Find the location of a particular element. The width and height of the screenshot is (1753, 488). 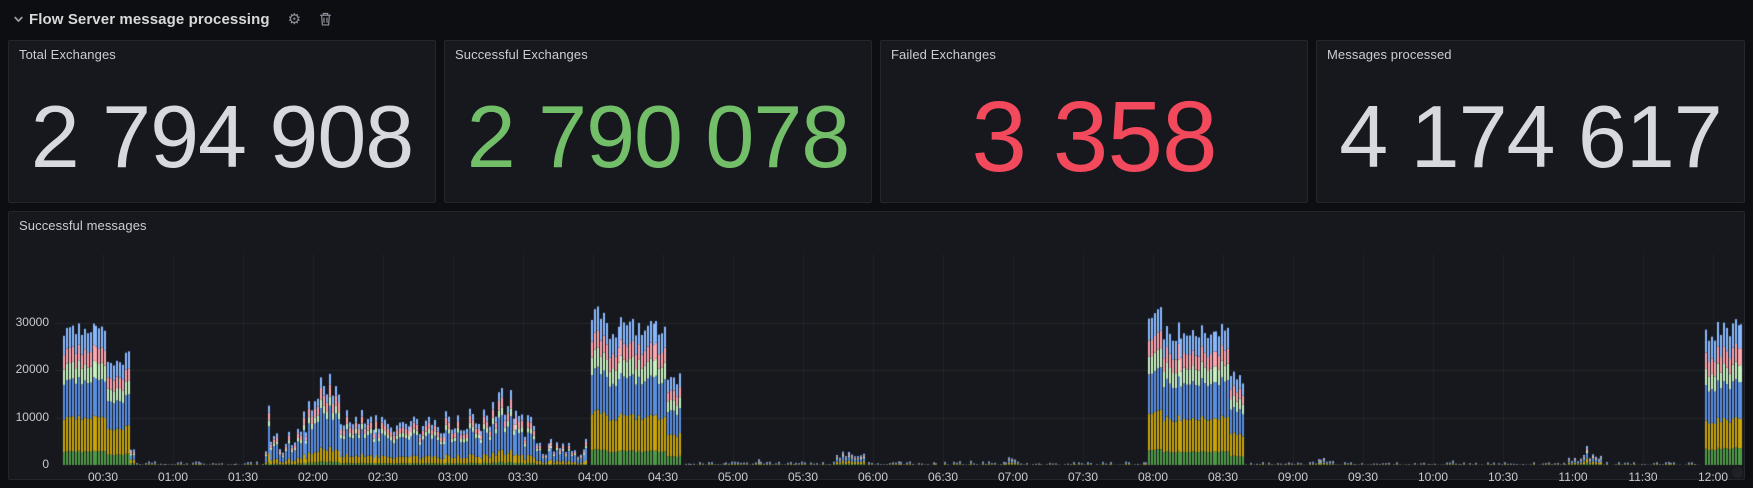

stat-value: 2 790 078 is located at coordinates (658, 136).